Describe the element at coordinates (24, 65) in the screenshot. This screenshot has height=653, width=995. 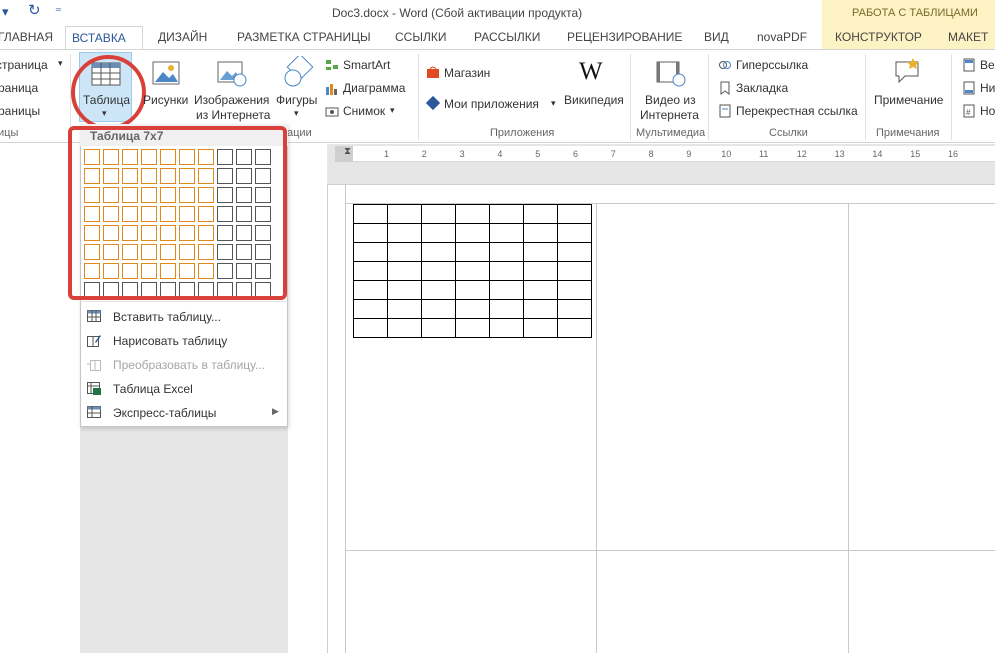
I see `cover-page-button: страница` at that location.